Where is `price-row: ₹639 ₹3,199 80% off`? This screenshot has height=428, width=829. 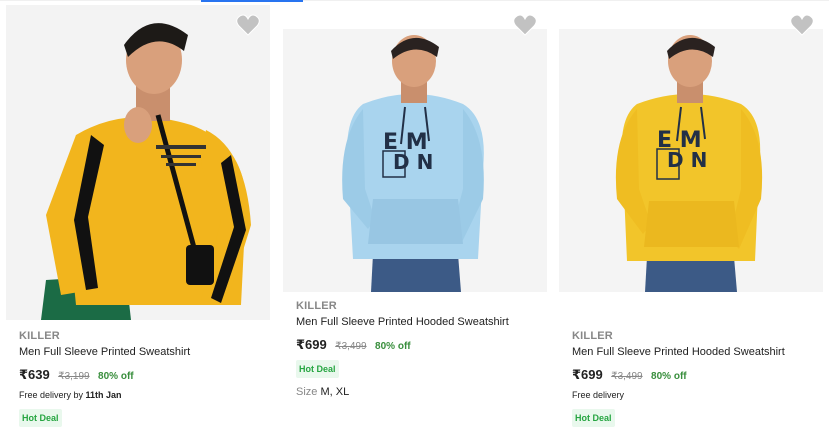
price-row: ₹639 ₹3,199 80% off is located at coordinates (104, 375).